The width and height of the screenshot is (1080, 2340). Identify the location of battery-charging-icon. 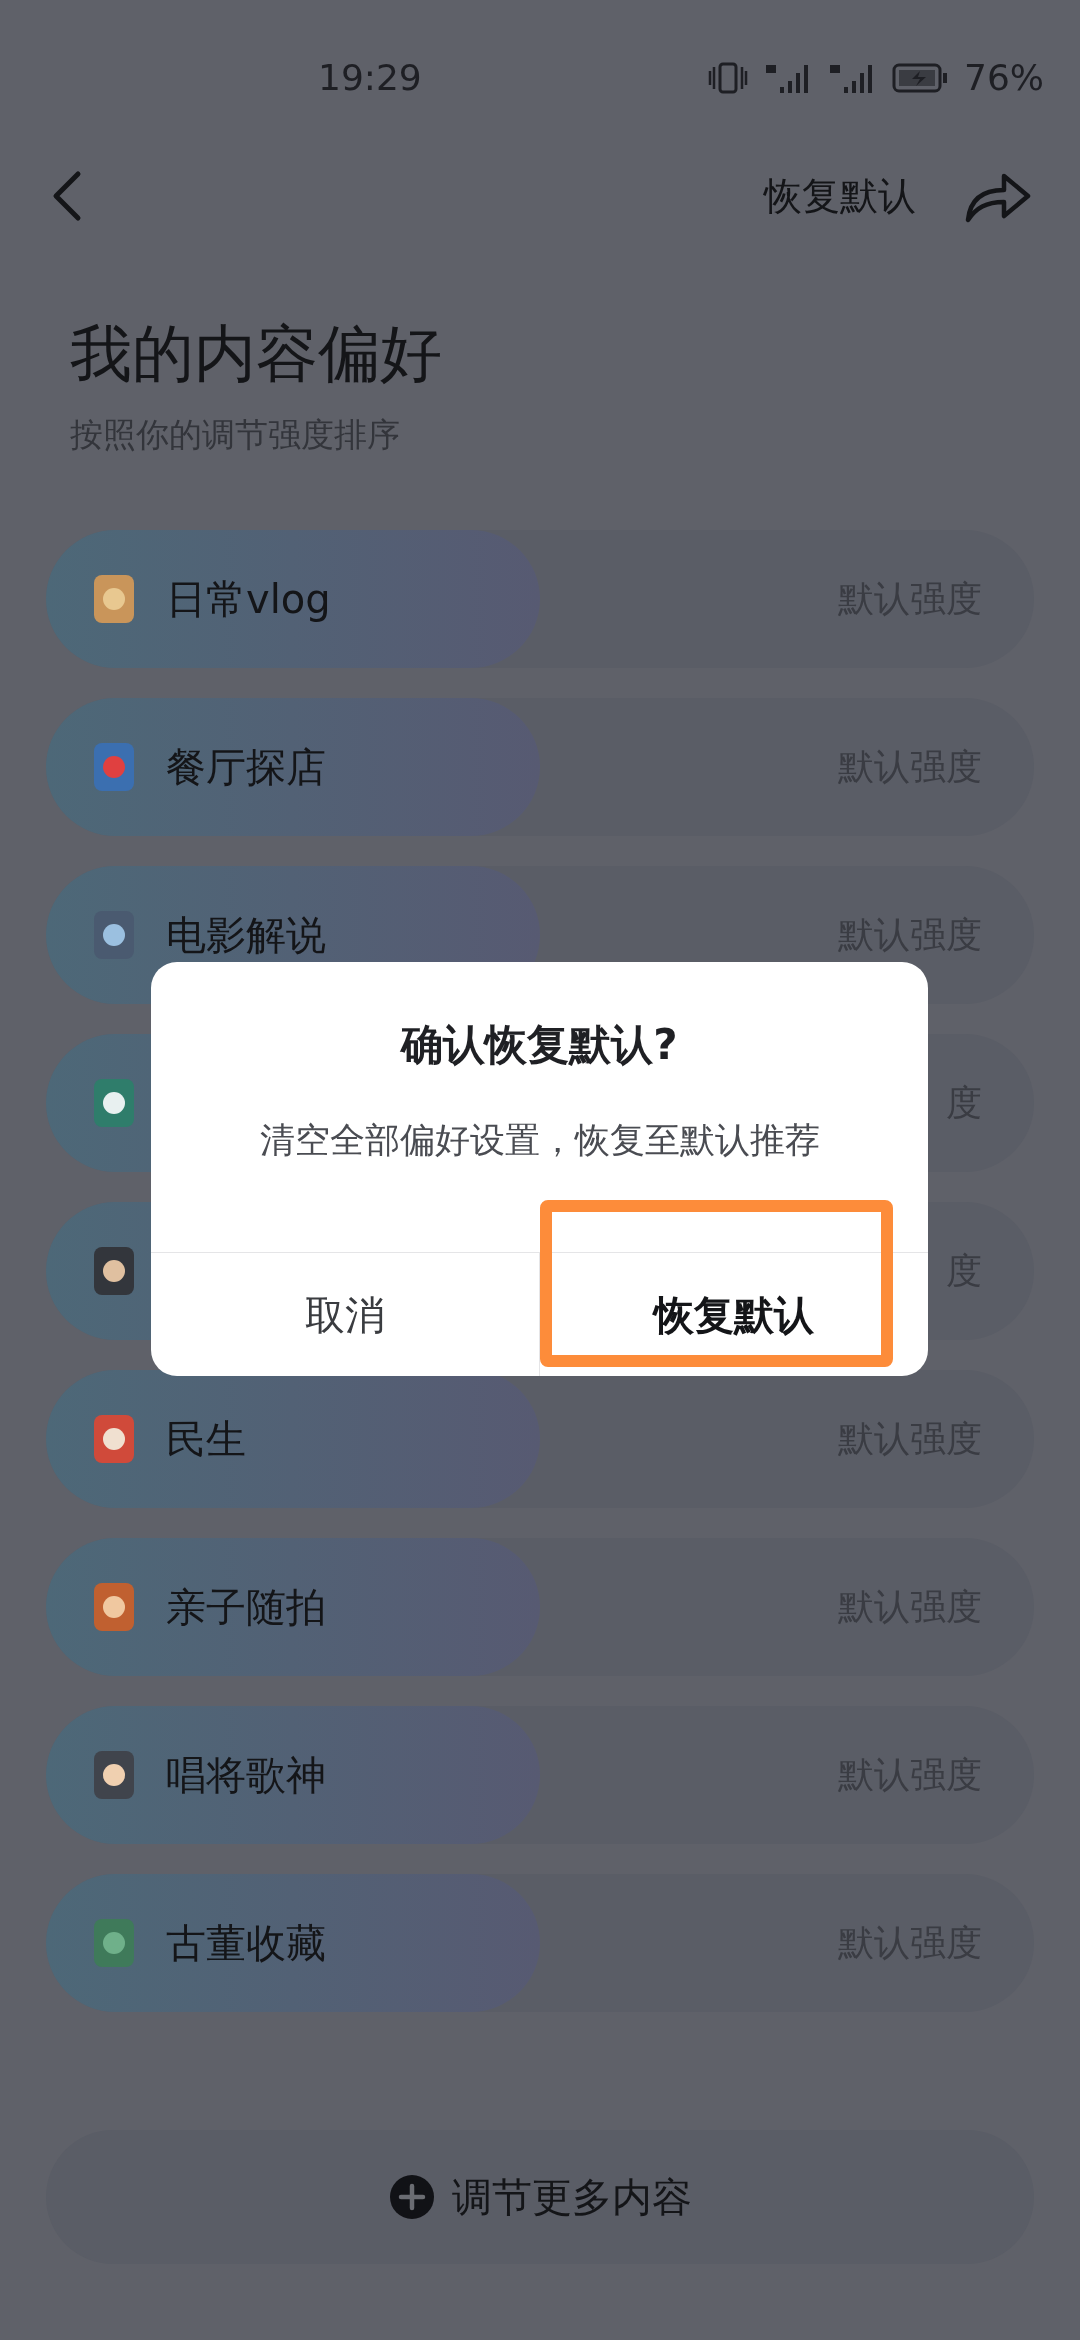
(920, 78).